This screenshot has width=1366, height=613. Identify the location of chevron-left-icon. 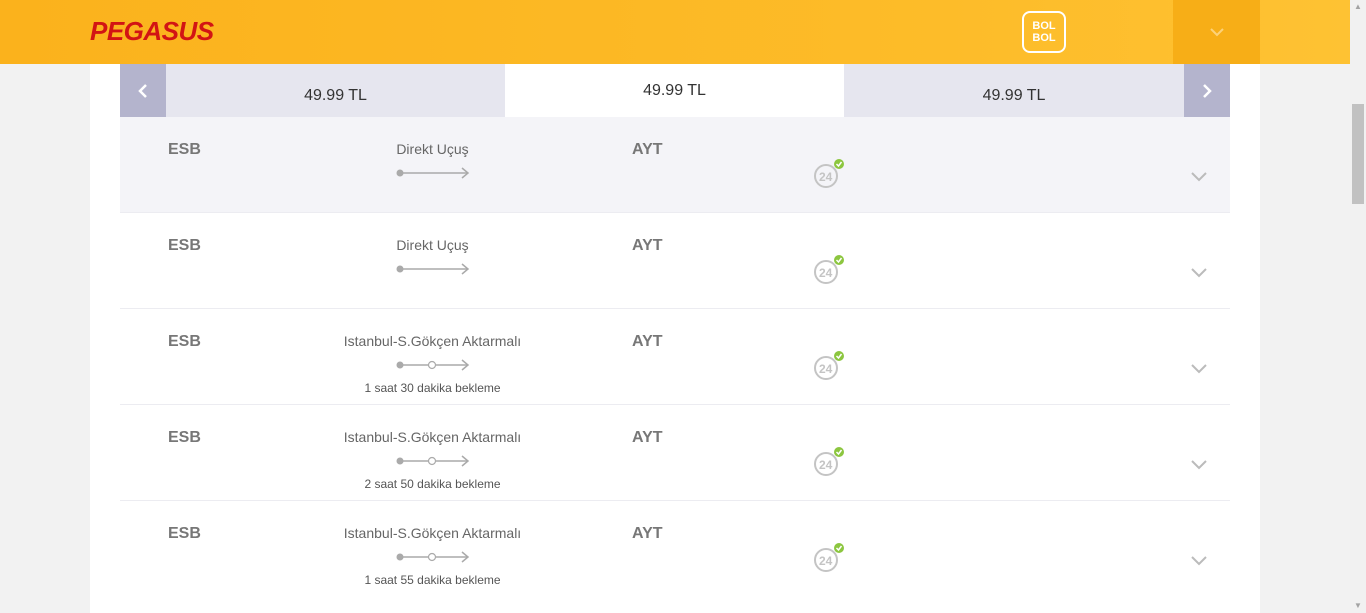
(142, 90).